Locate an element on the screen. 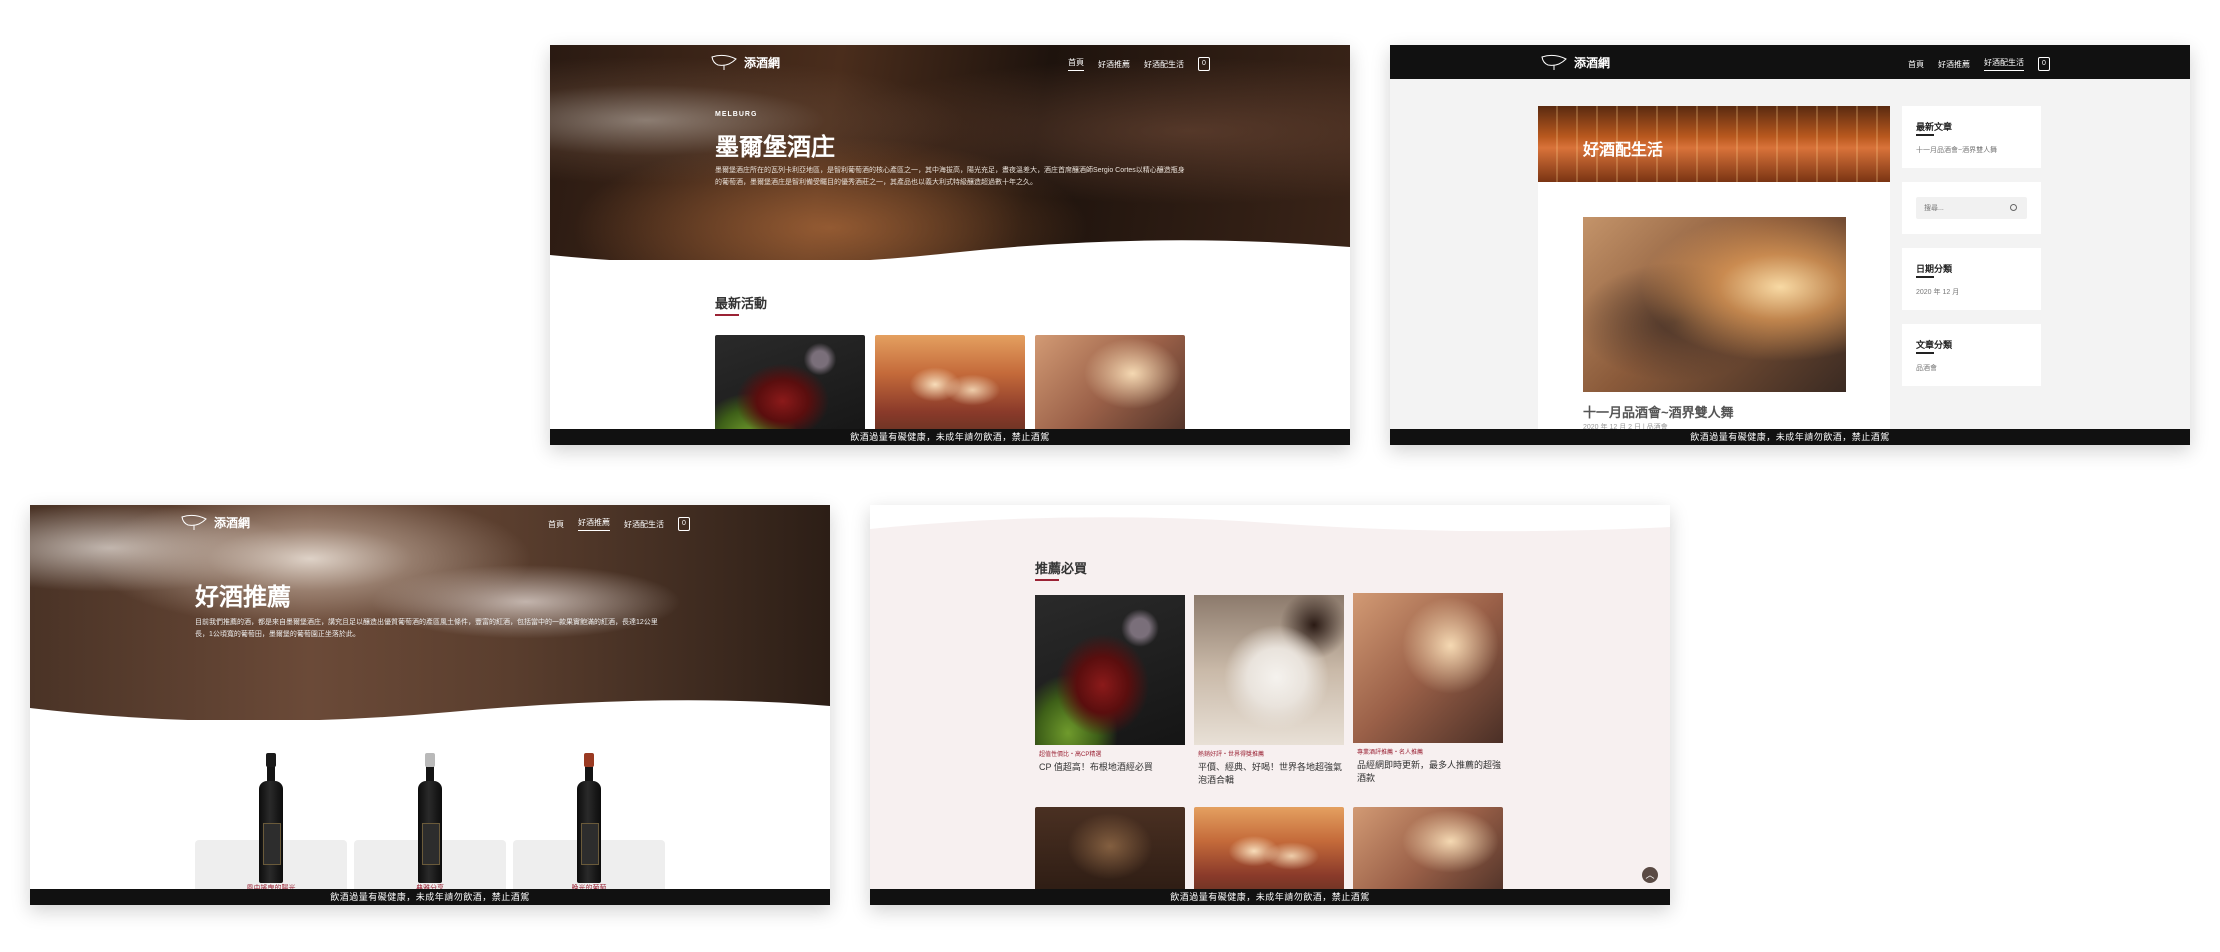 The height and width of the screenshot is (952, 2220). search-input is located at coordinates (1964, 208).